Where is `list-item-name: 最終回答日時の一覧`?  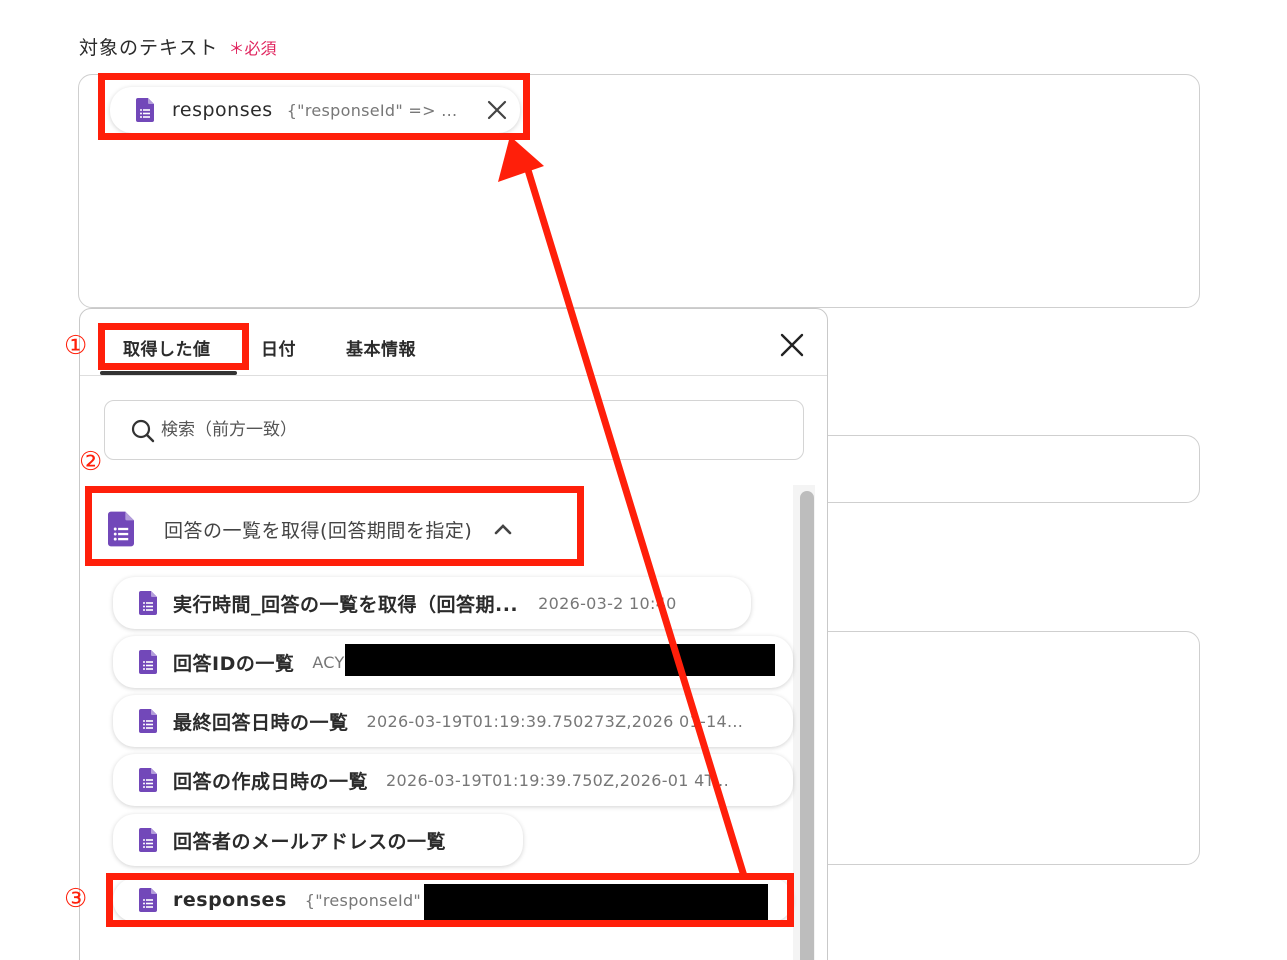
list-item-name: 最終回答日時の一覧 is located at coordinates (261, 722).